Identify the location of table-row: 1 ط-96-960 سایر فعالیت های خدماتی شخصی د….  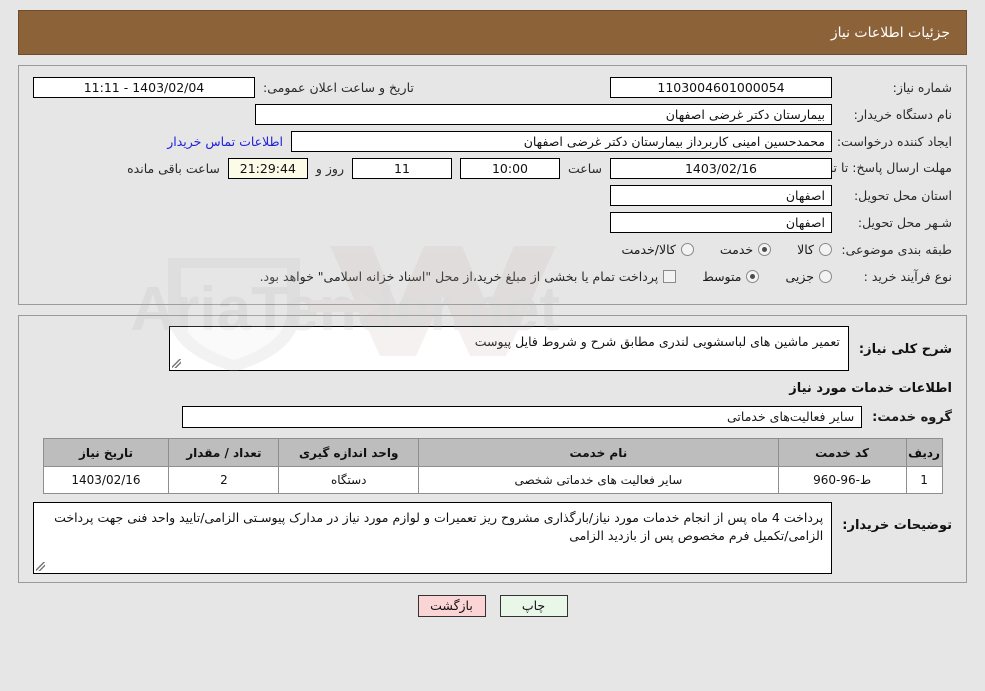
(492, 480).